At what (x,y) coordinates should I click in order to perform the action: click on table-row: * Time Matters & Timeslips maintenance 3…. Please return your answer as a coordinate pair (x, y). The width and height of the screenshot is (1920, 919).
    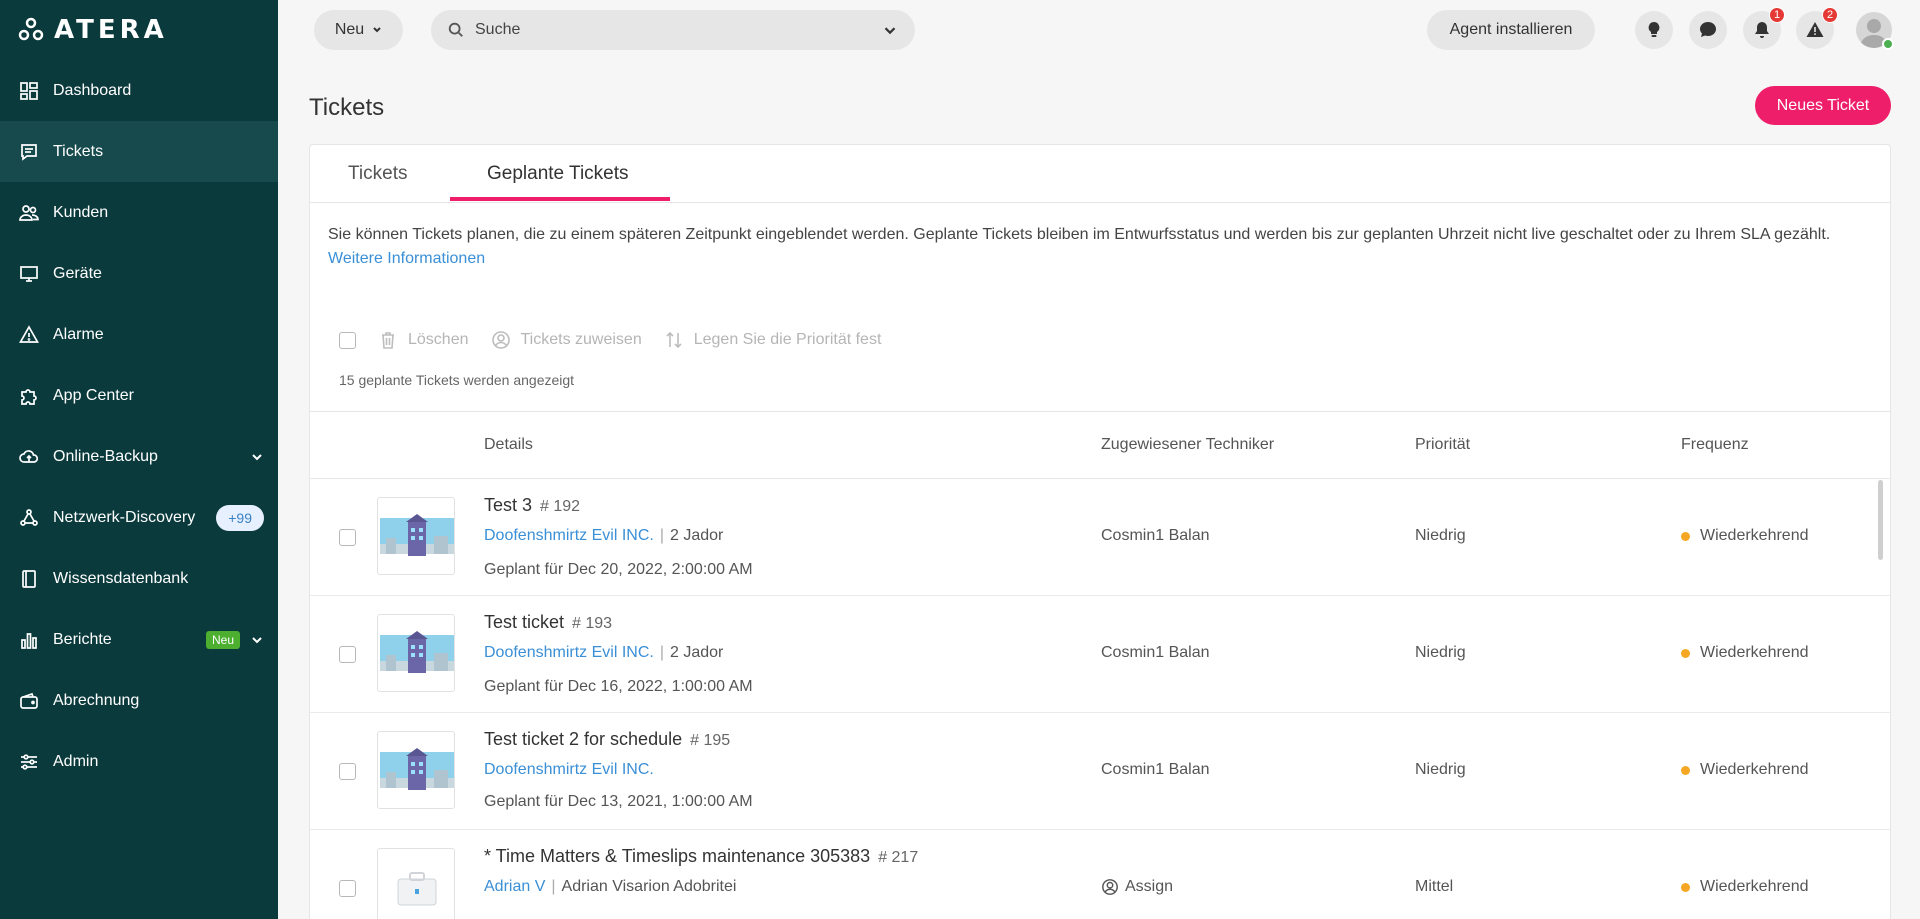
    Looking at the image, I should click on (1100, 874).